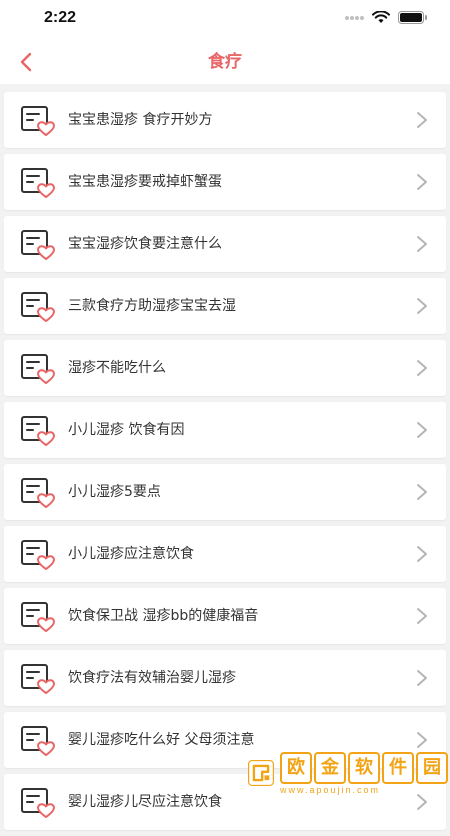  Describe the element at coordinates (161, 740) in the screenshot. I see `list-item-label: 婴儿湿疹吃什么好 父母须注意` at that location.